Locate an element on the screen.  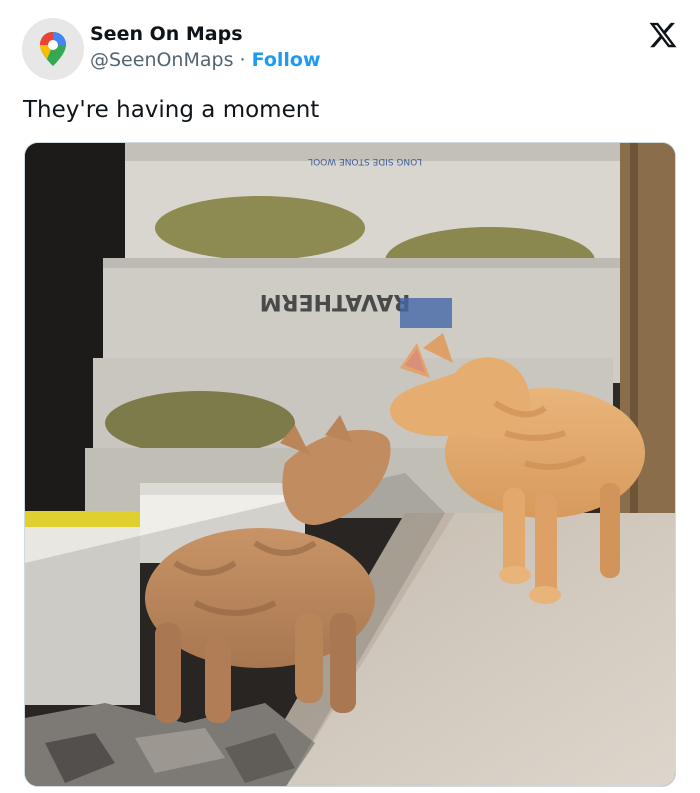
package-top-label: LONG SIDE STONE WOOL is located at coordinates (365, 161).